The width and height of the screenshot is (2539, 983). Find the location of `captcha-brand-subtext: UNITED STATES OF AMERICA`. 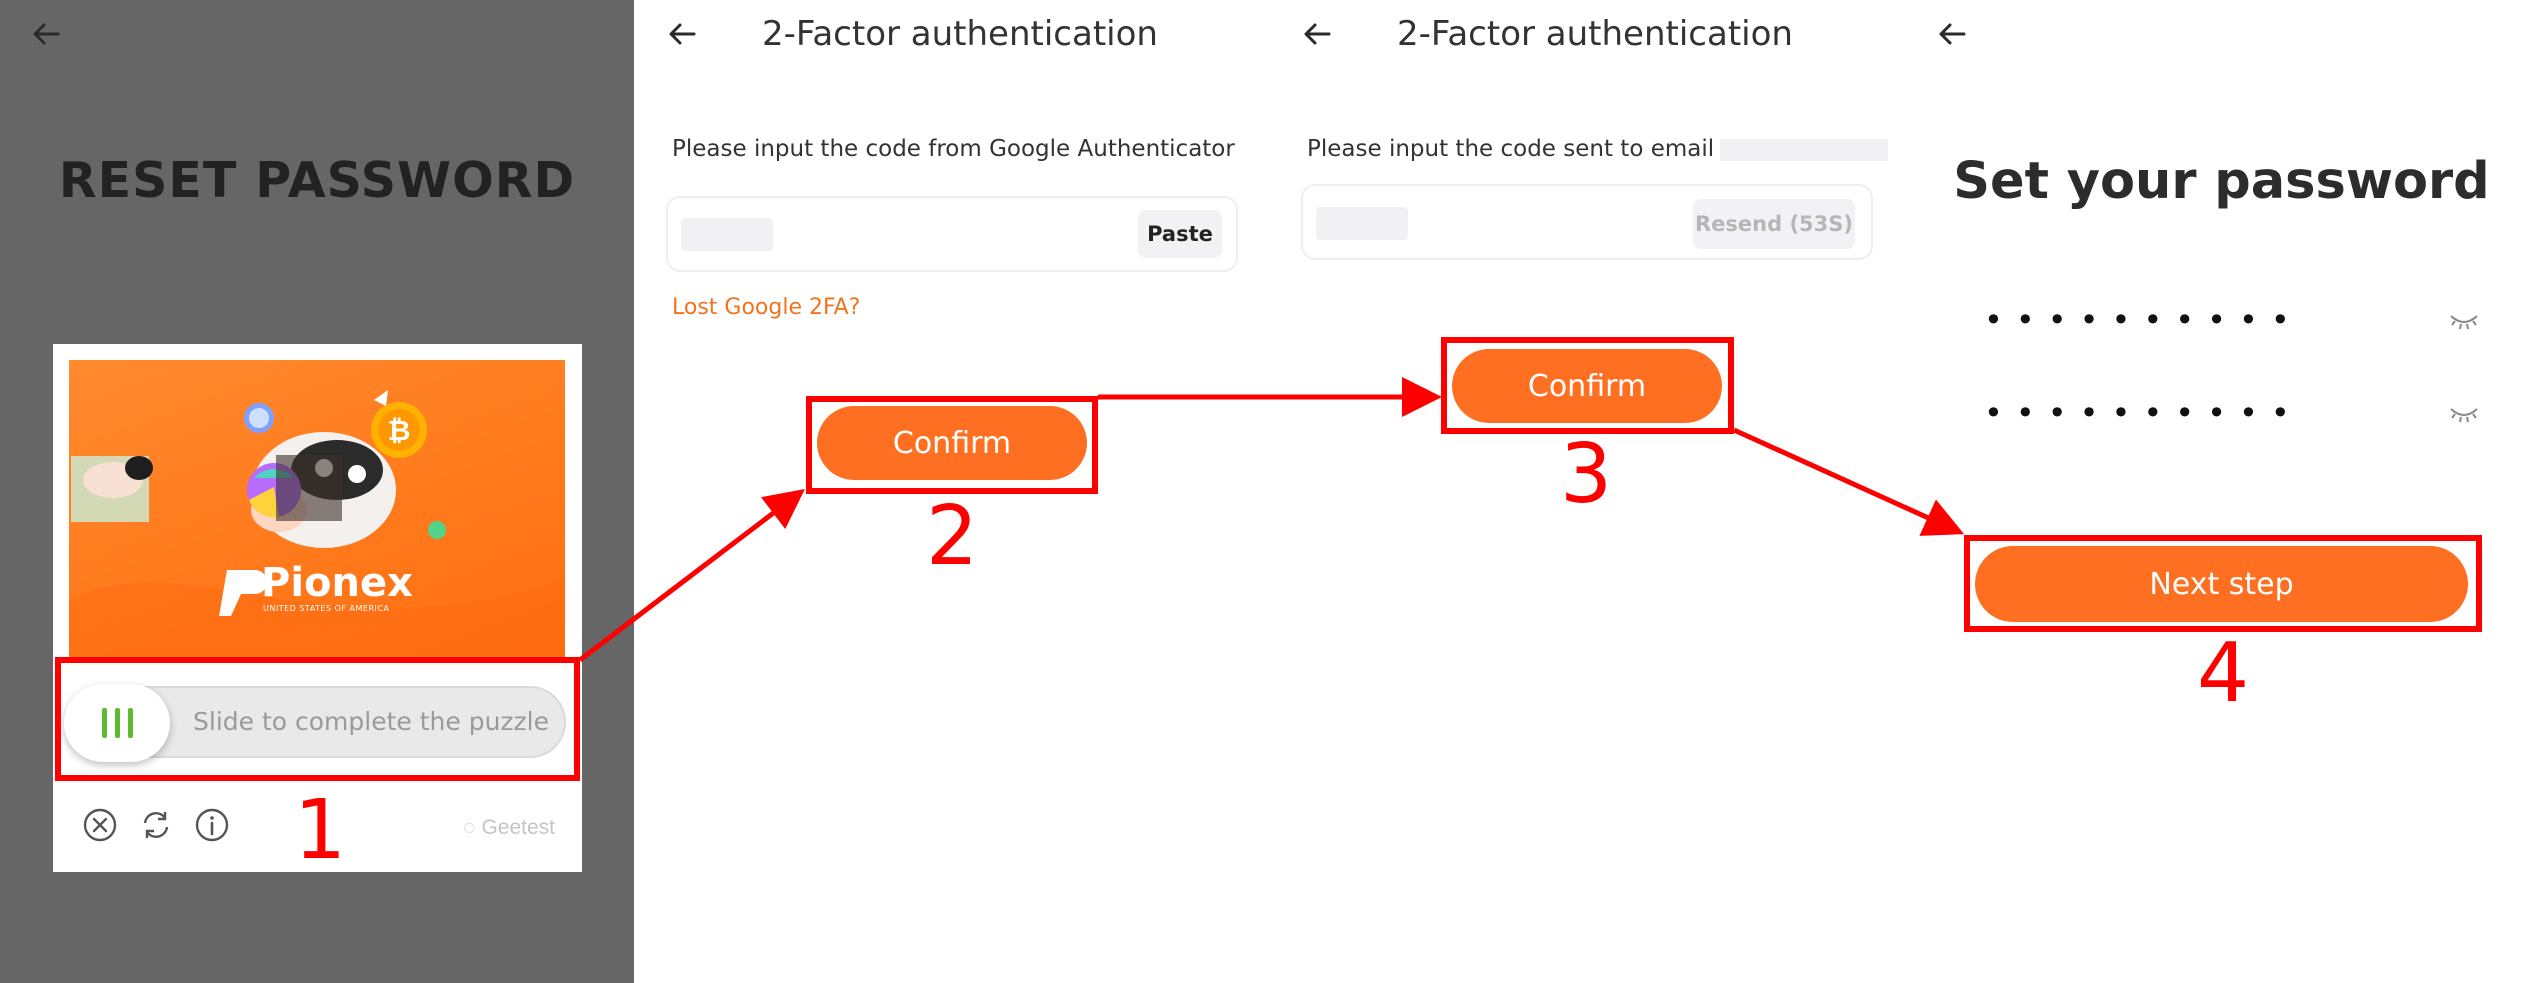

captcha-brand-subtext: UNITED STATES OF AMERICA is located at coordinates (326, 608).